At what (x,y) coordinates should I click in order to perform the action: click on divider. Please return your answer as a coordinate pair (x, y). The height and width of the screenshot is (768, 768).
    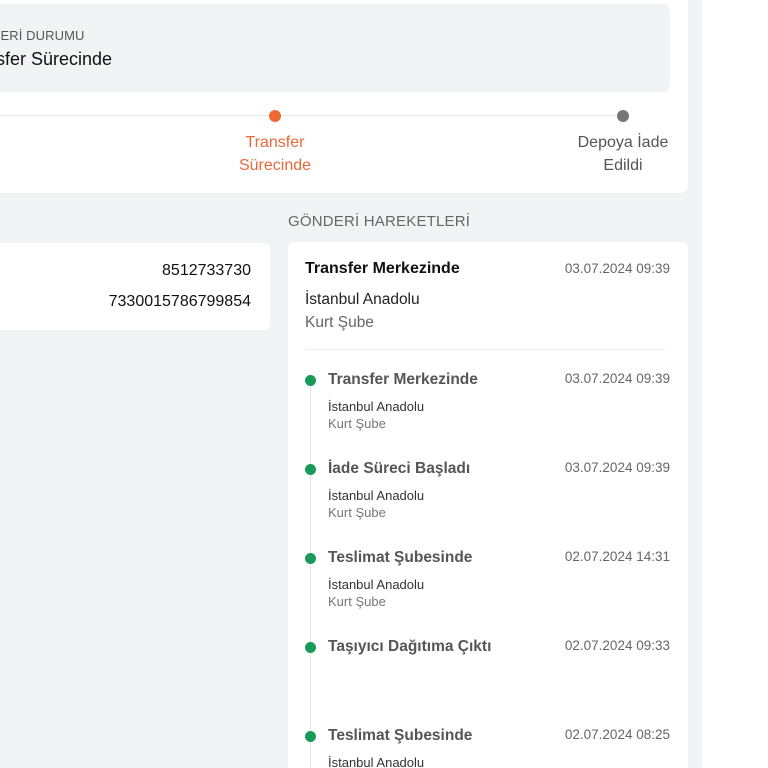
    Looking at the image, I should click on (485, 349).